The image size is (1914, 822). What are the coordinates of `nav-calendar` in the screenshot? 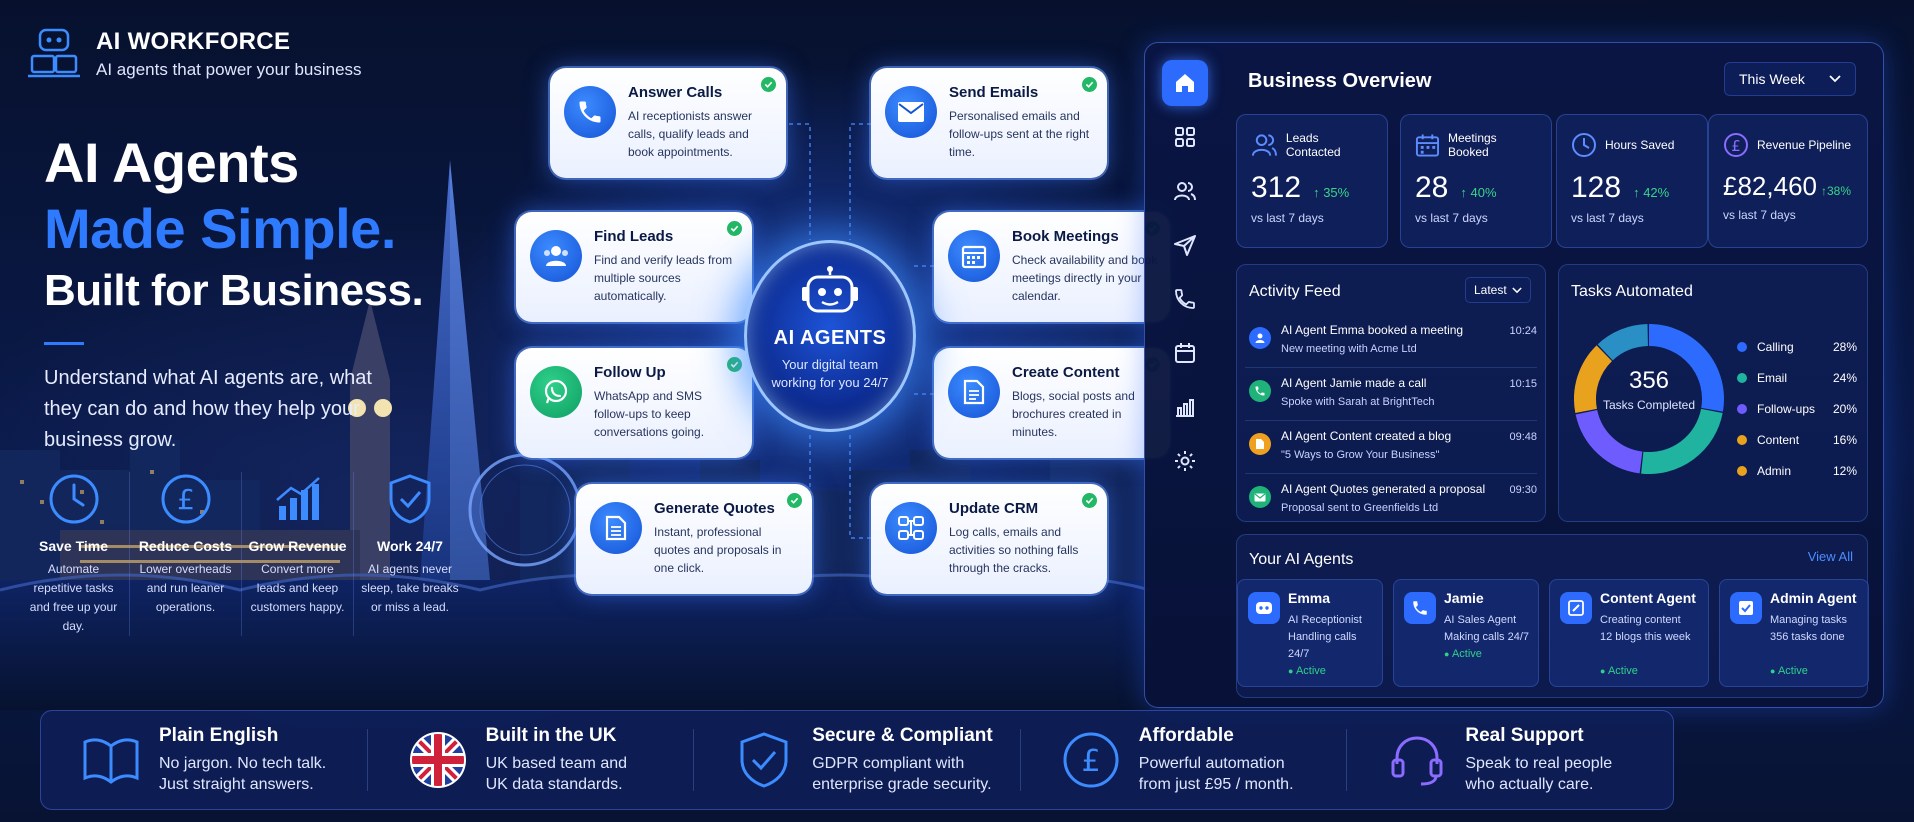 It's located at (1185, 353).